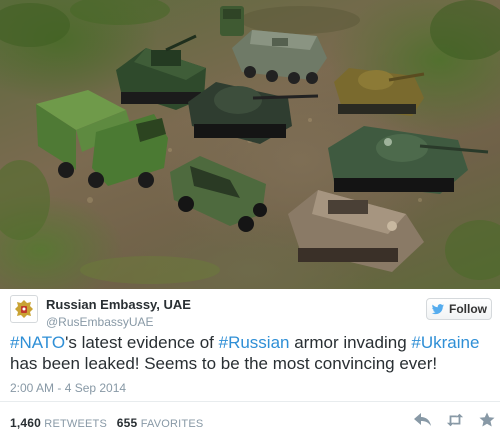  Describe the element at coordinates (68, 388) in the screenshot. I see `tweet-timestamp: 2:00 AM - 4 Sep 2014` at that location.